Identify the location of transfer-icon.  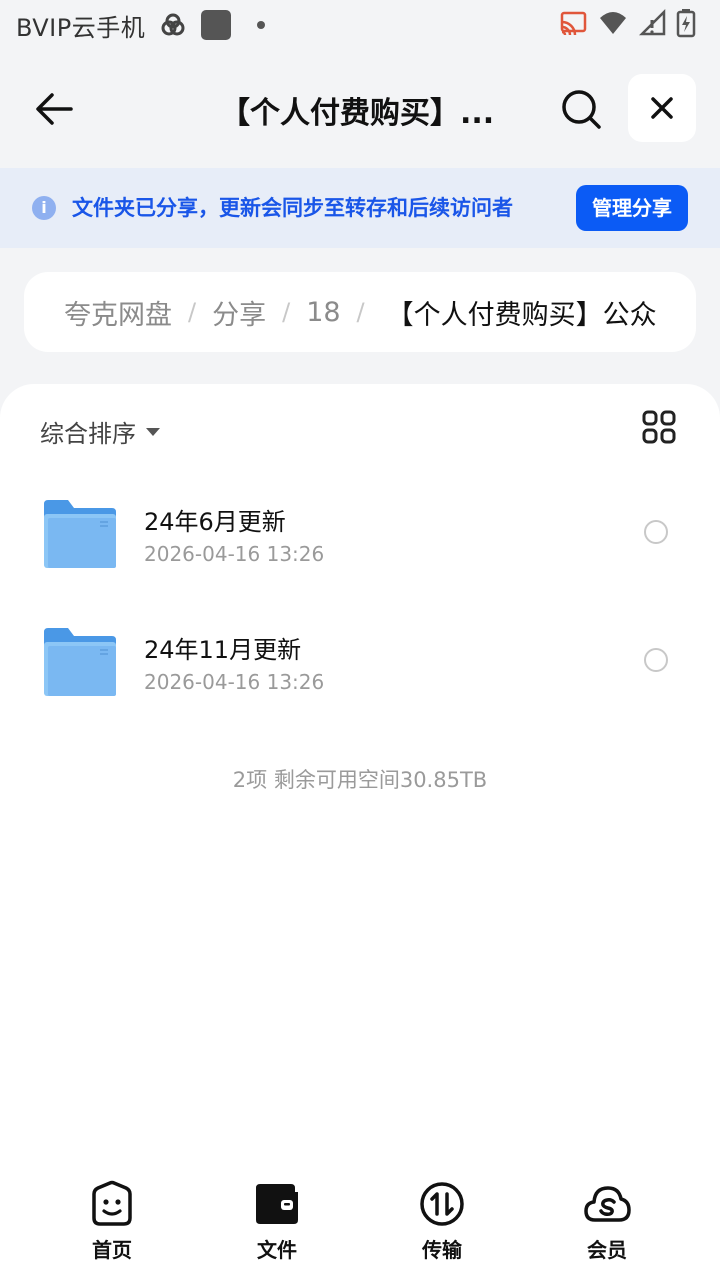
(442, 1204).